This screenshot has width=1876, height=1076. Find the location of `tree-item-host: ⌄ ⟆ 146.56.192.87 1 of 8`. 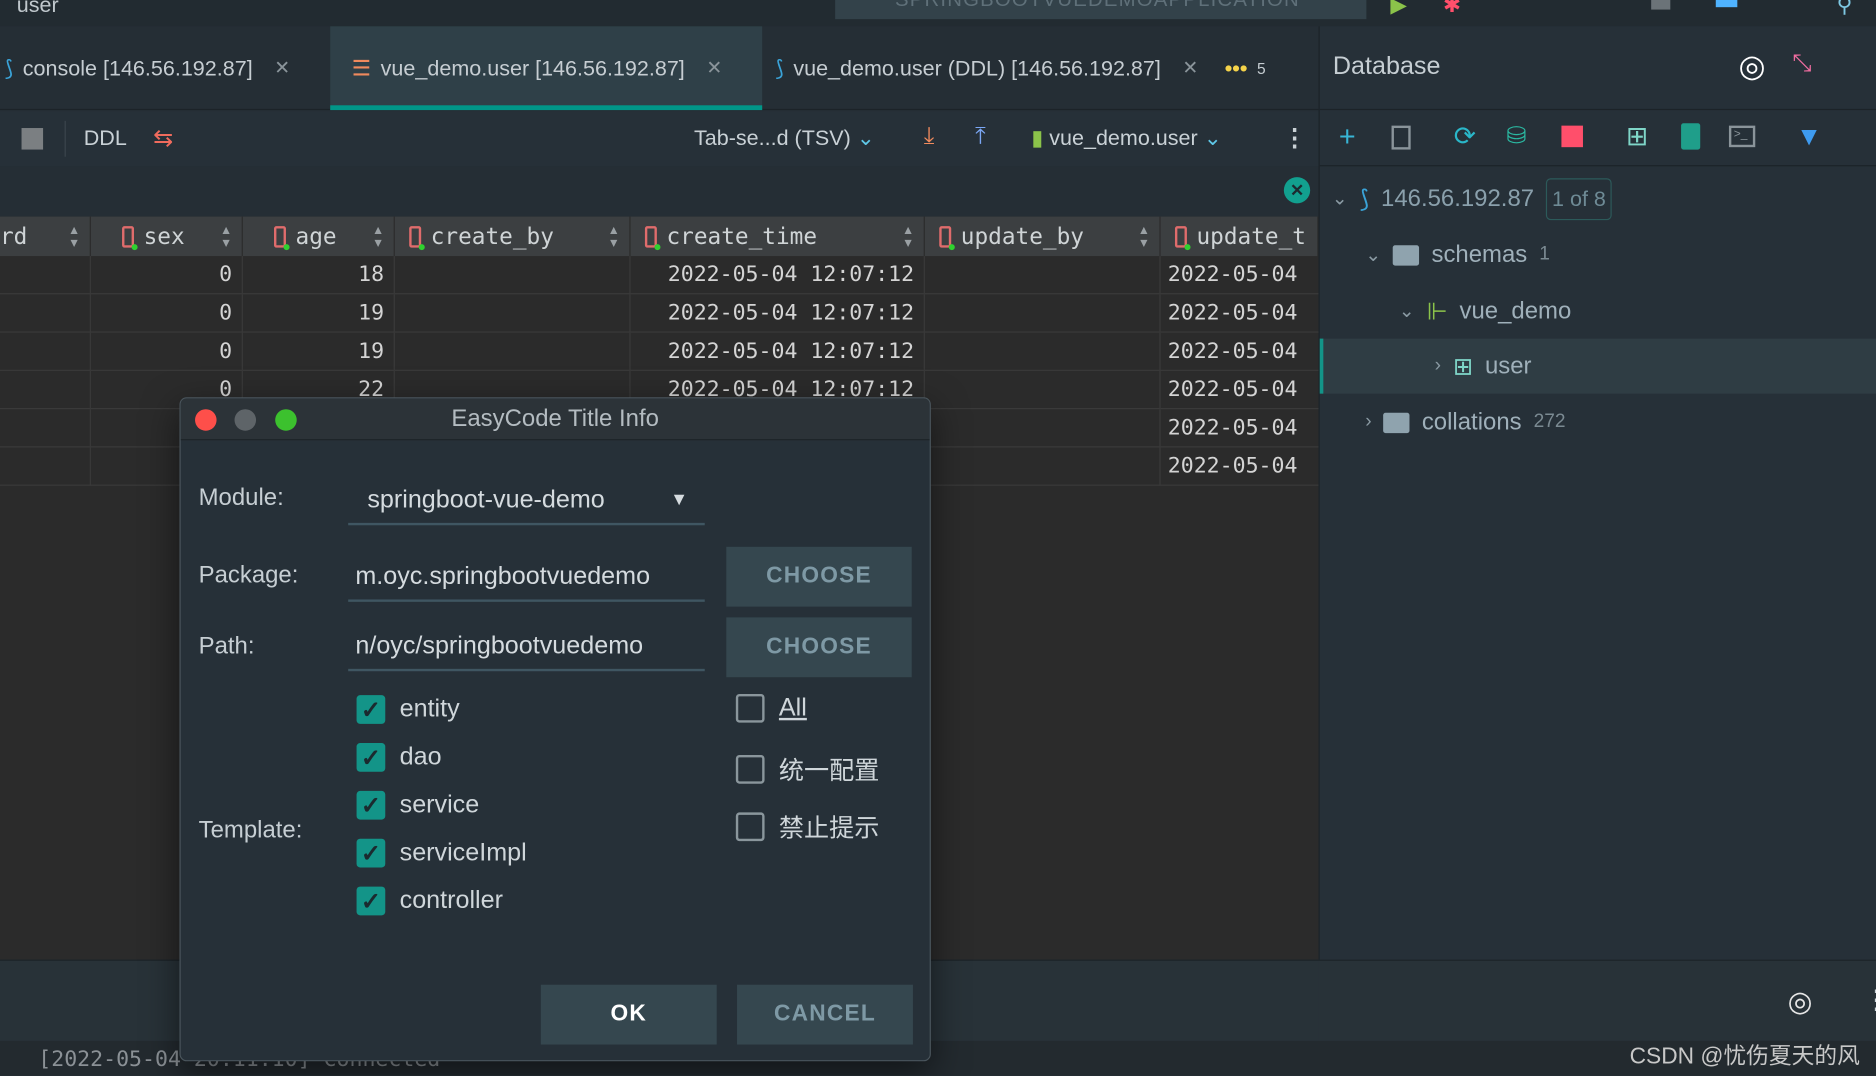

tree-item-host: ⌄ ⟆ 146.56.192.87 1 of 8 is located at coordinates (1472, 198).